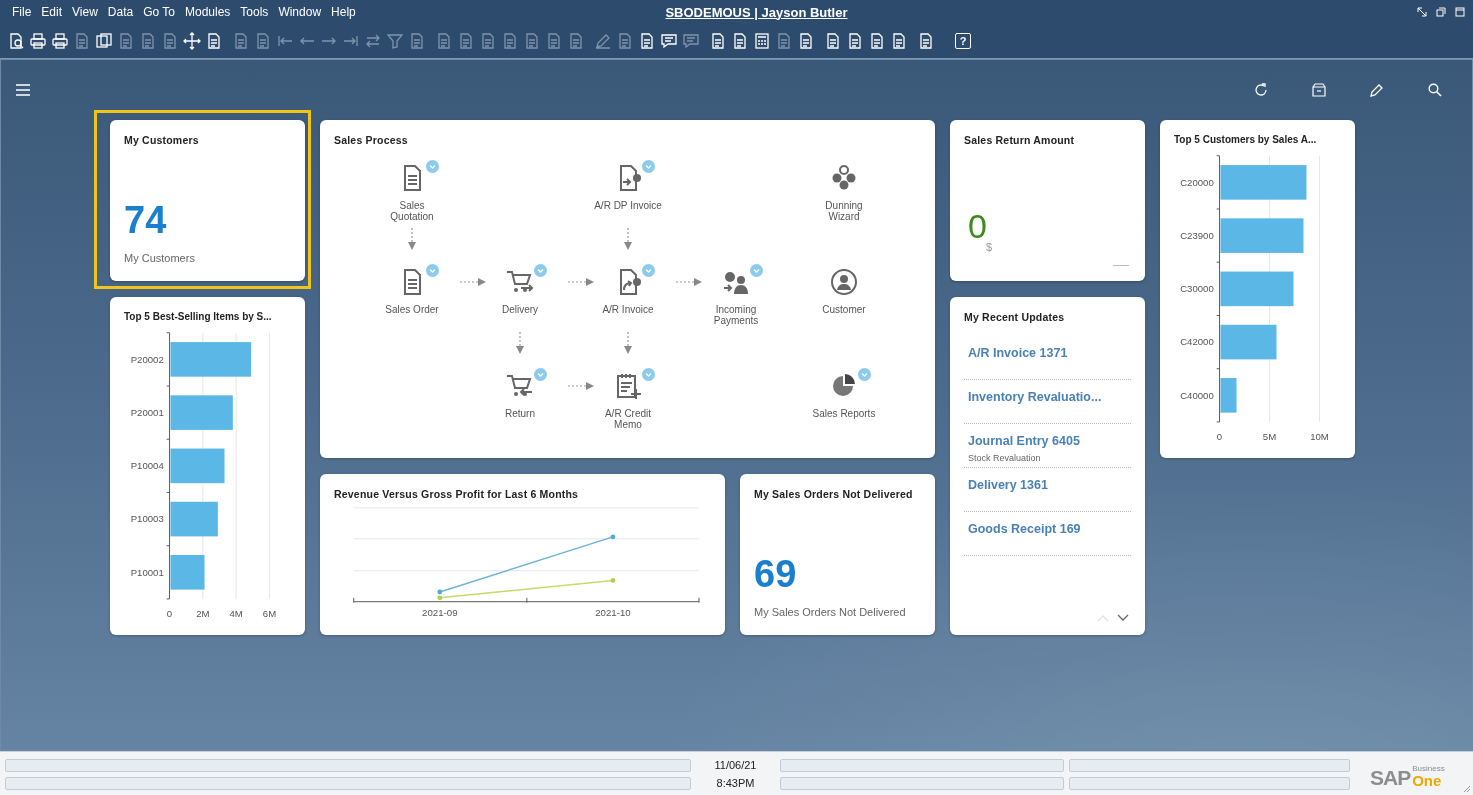 Image resolution: width=1473 pixels, height=795 pixels. I want to click on category-label: P10001, so click(147, 572).